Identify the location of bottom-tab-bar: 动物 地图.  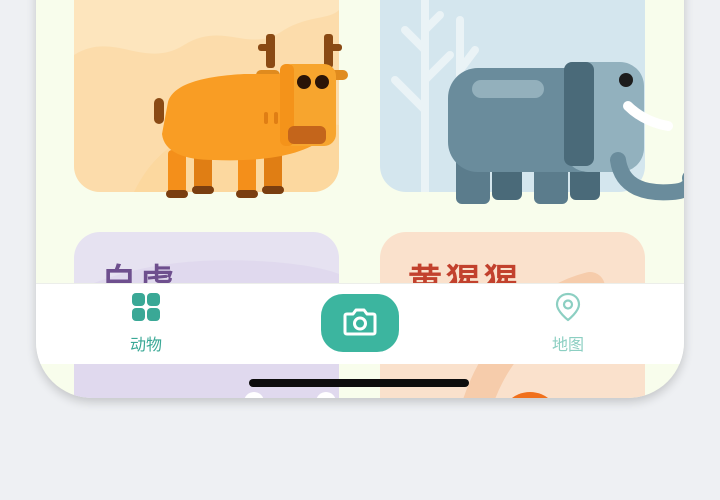
(360, 323).